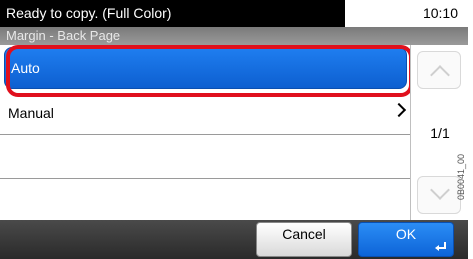 The height and width of the screenshot is (259, 473). I want to click on page-title: Margin - Back Page, so click(63, 35).